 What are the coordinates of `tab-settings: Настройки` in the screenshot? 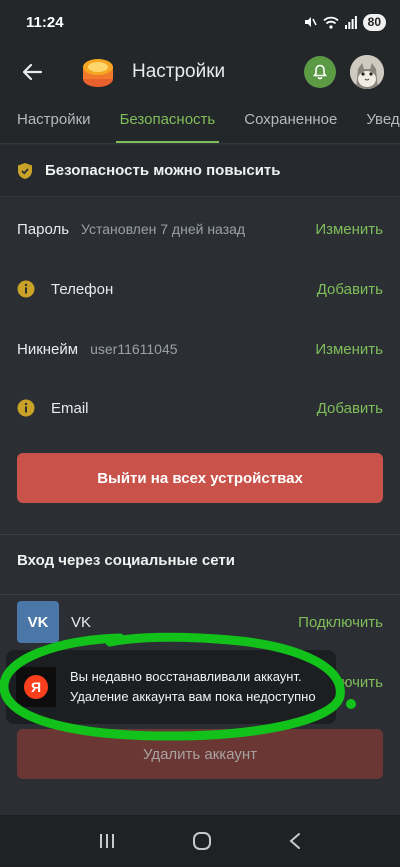 It's located at (54, 121).